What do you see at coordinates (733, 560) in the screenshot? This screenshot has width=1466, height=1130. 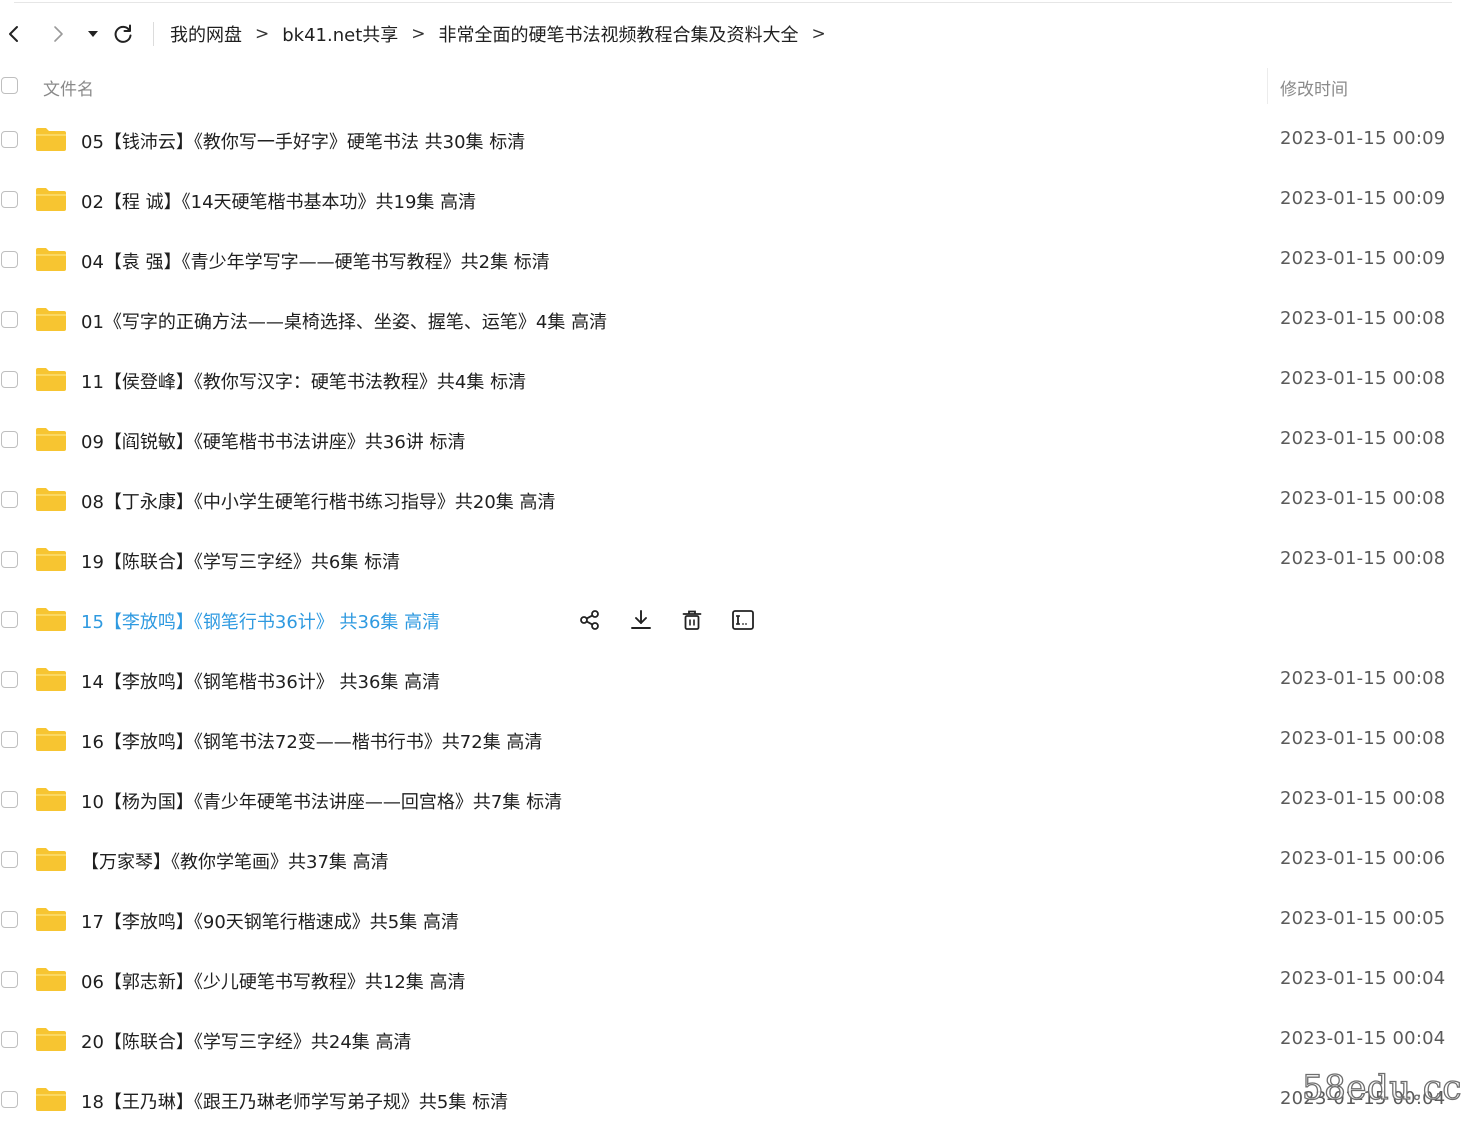 I see `file-row: 19【陈联合】《学写三字经》共6集 标清 2023-01-15 00:08` at bounding box center [733, 560].